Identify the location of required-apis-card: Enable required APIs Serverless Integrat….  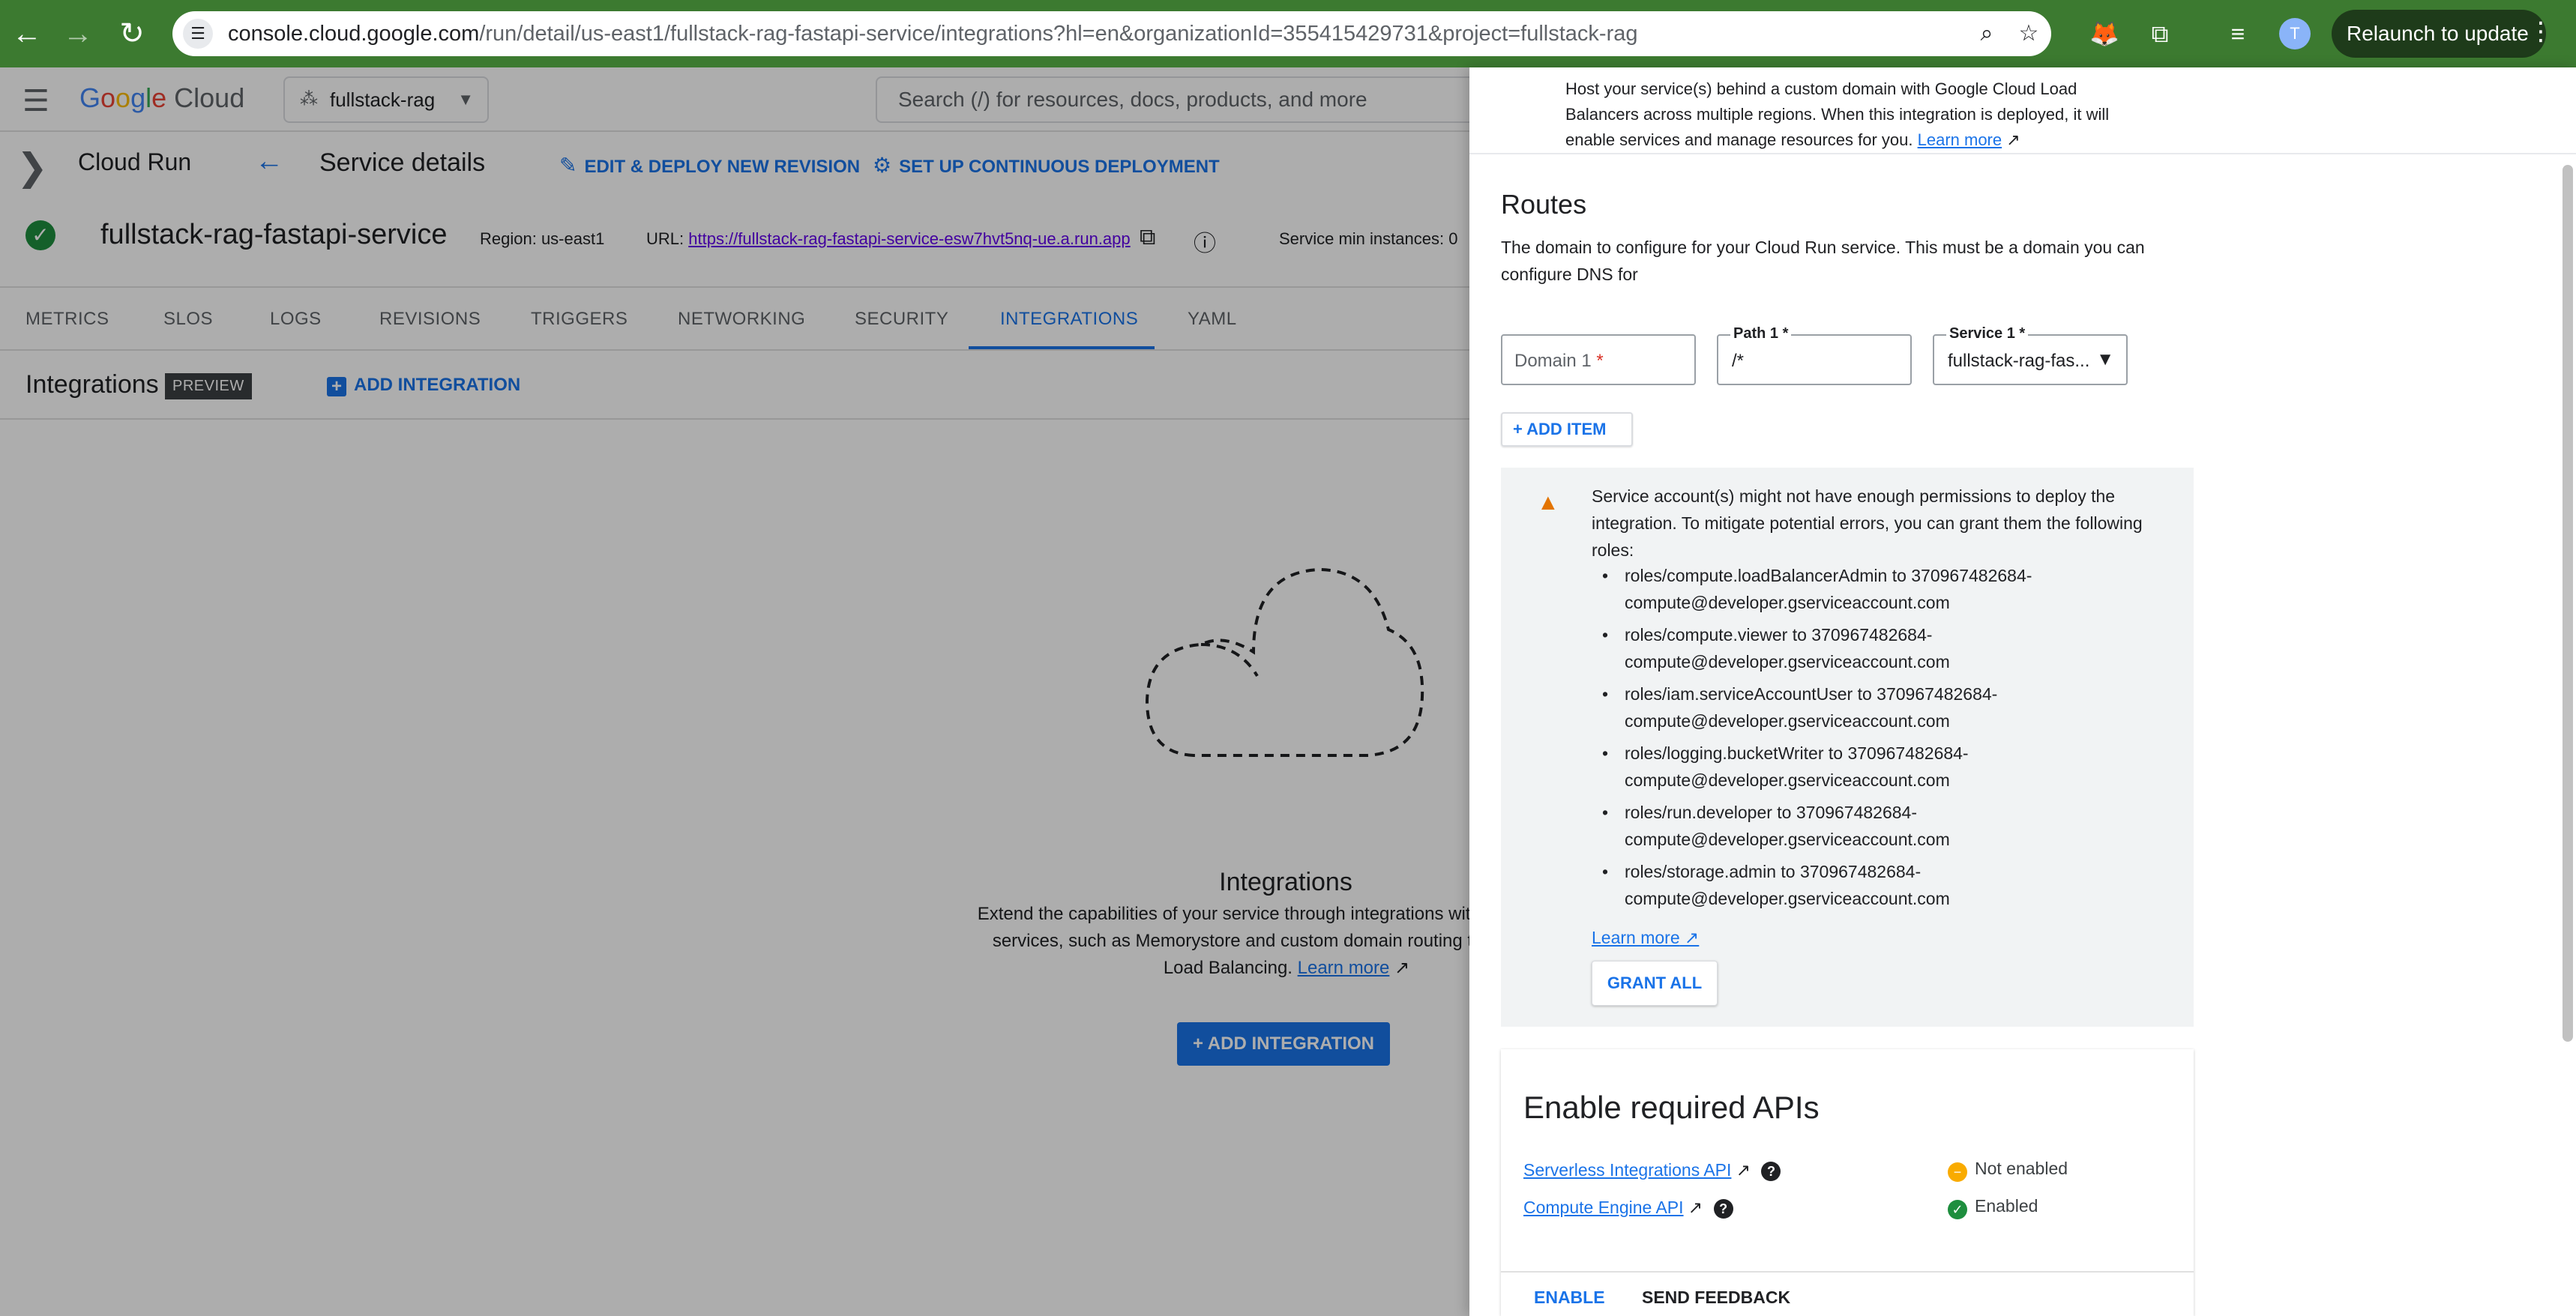
(1847, 1183).